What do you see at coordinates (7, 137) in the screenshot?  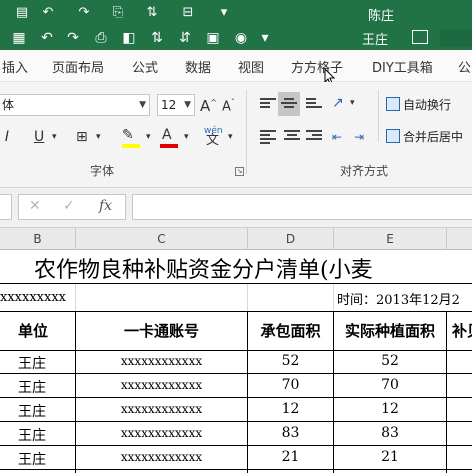 I see `italic-icon: I` at bounding box center [7, 137].